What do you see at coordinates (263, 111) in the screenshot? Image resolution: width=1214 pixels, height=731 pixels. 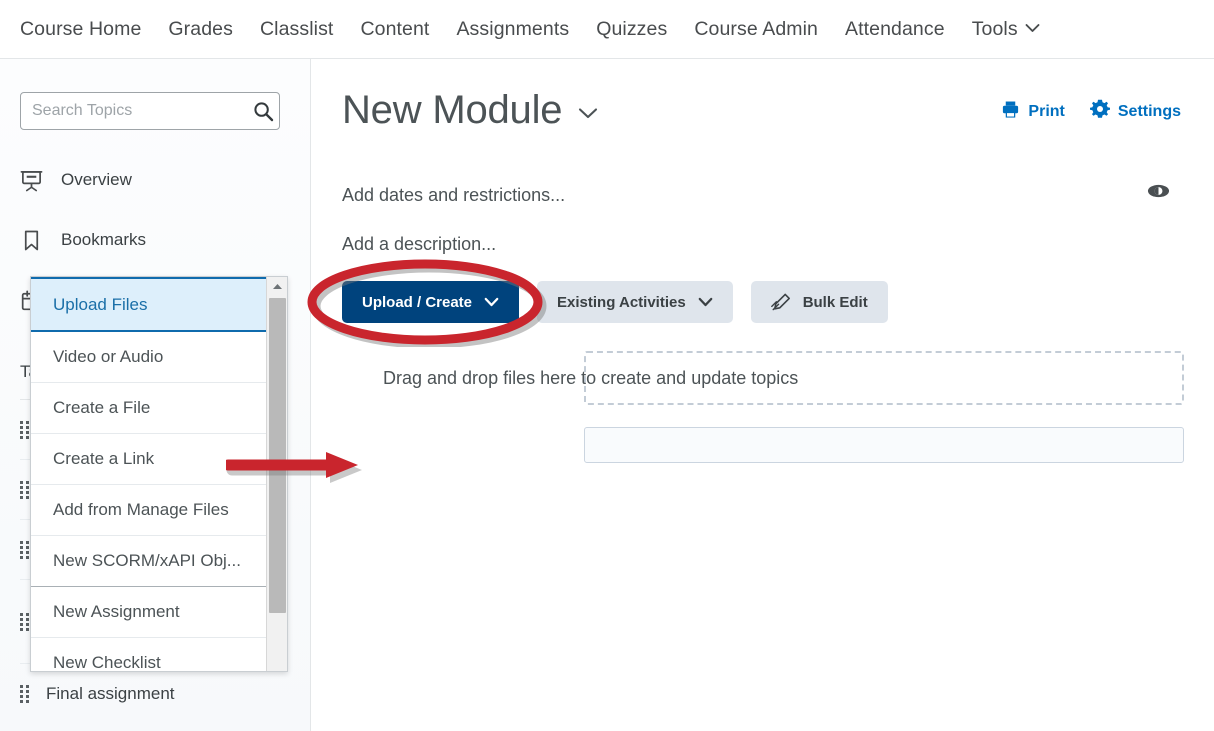 I see `search-icon` at bounding box center [263, 111].